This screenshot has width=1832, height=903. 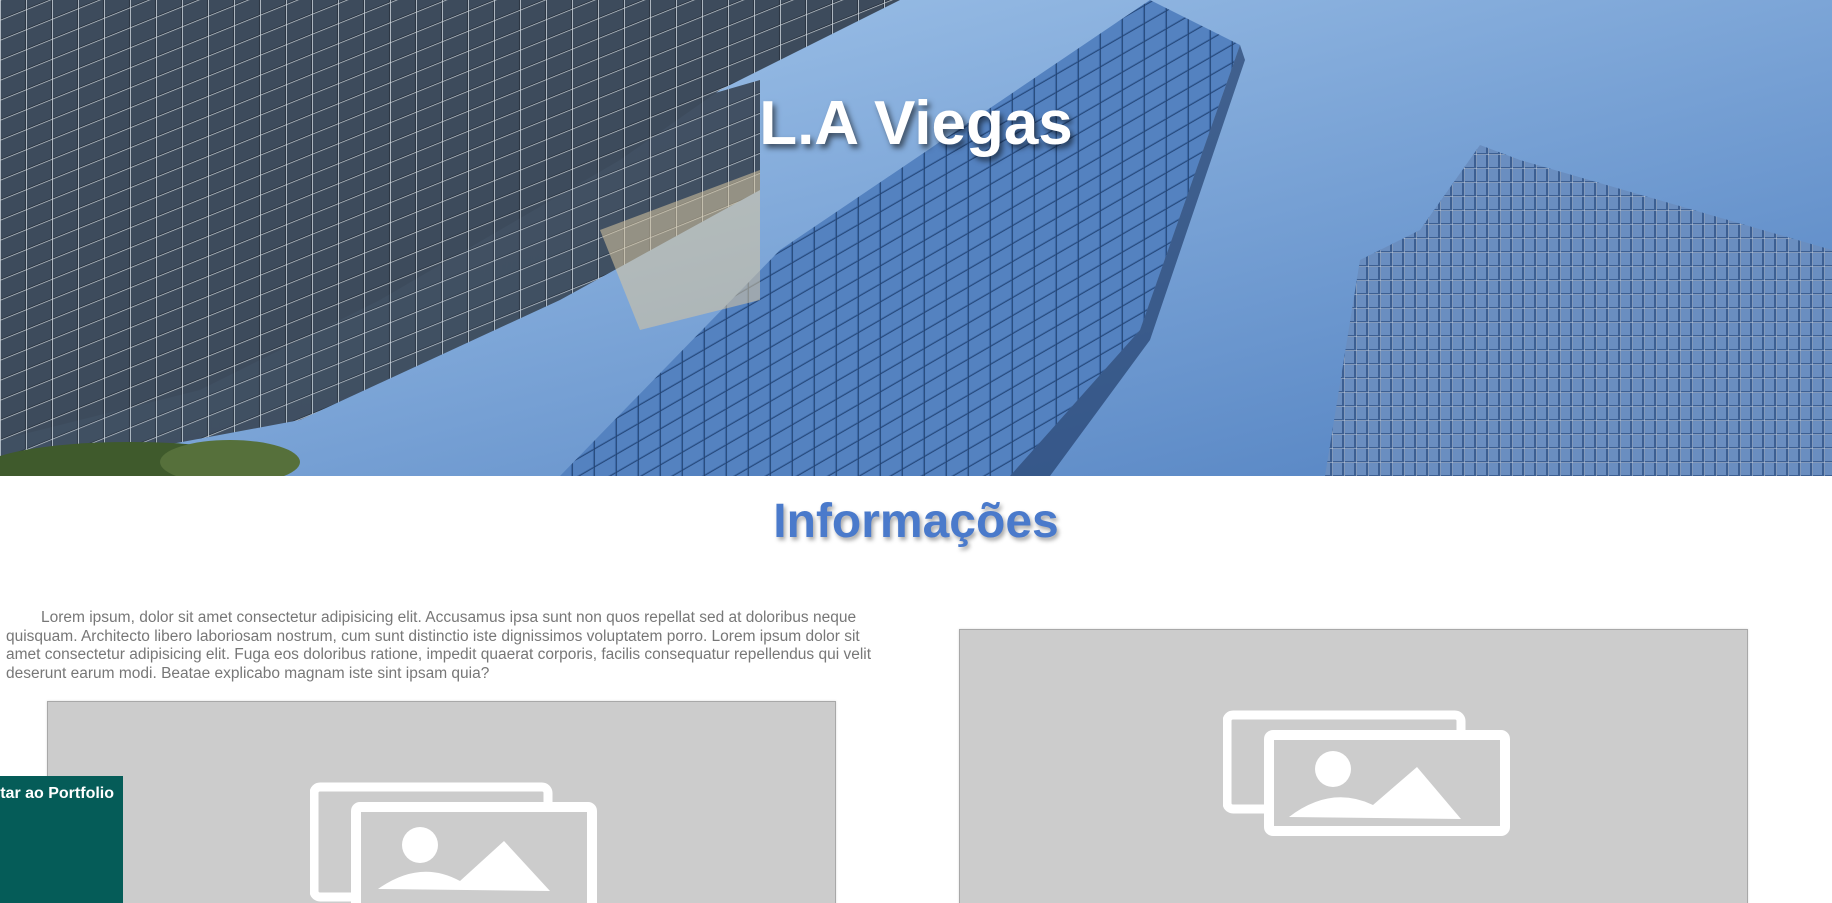 I want to click on section-heading: Informações, so click(x=916, y=521).